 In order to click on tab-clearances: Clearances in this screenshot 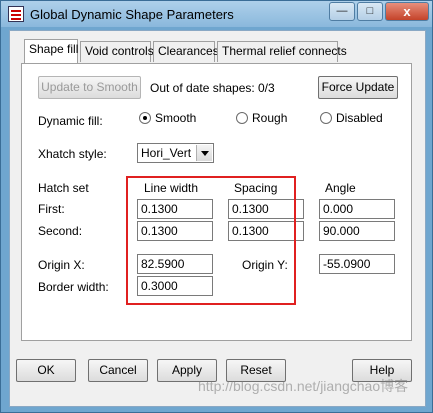, I will do `click(186, 51)`.